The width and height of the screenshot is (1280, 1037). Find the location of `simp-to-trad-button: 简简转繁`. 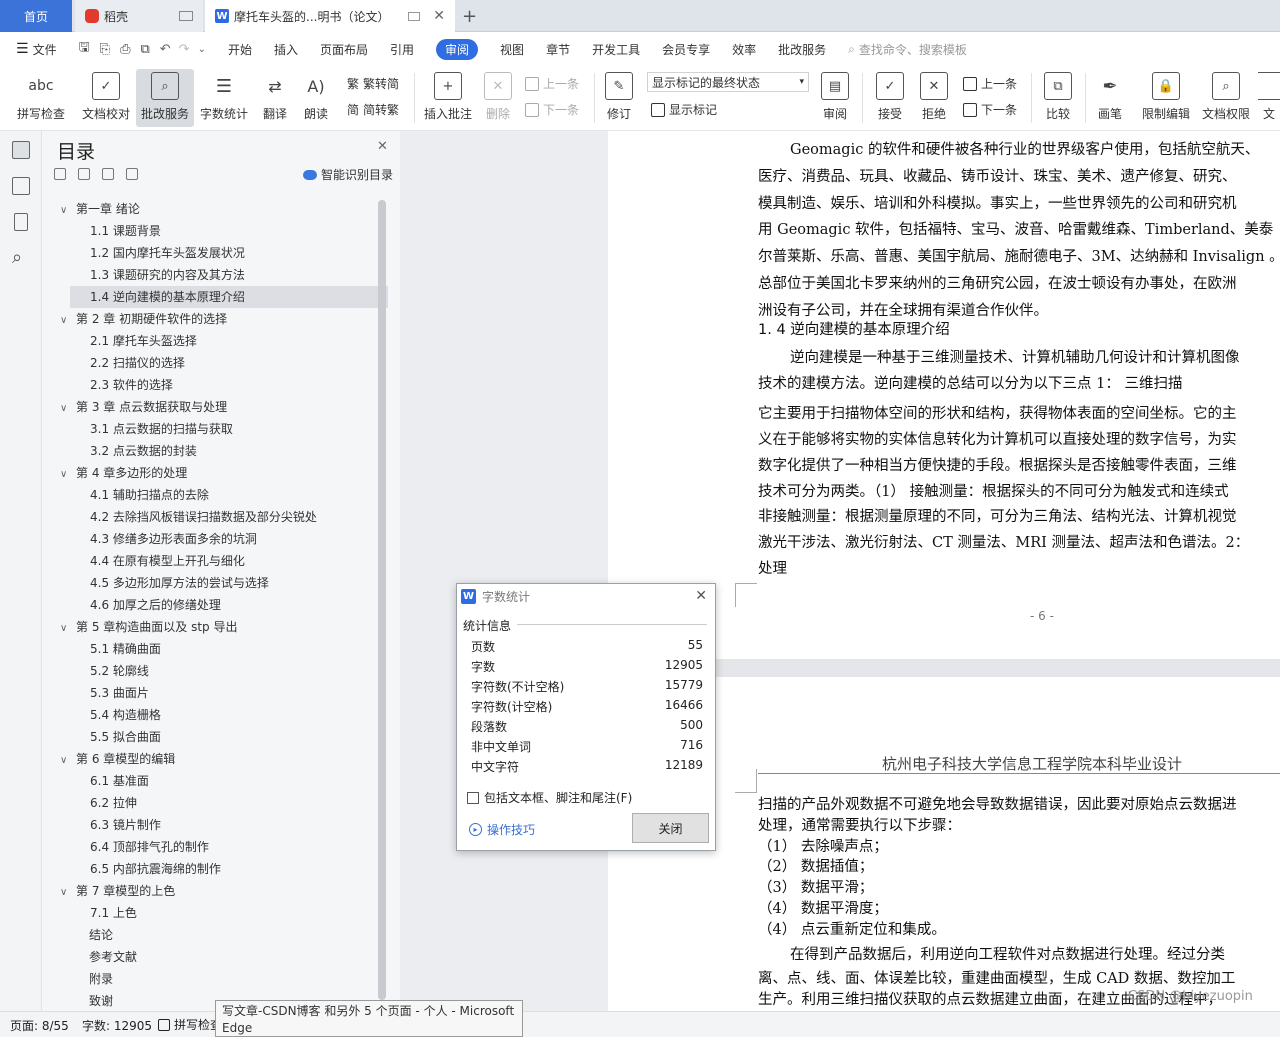

simp-to-trad-button: 简简转繁 is located at coordinates (373, 109).